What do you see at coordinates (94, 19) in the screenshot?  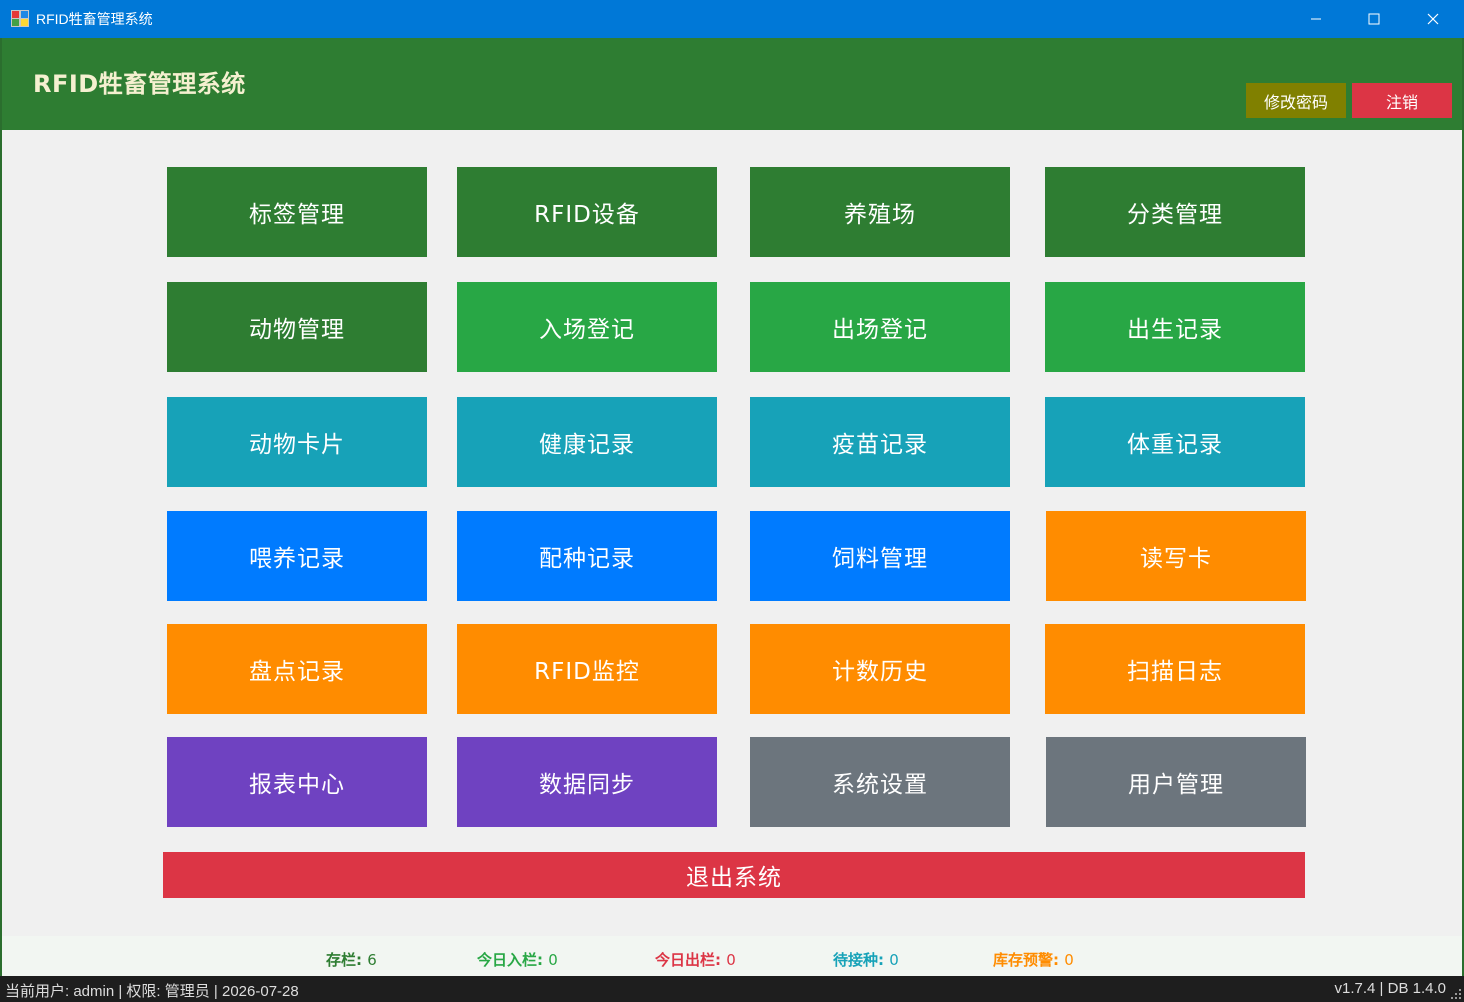 I see `window-title: RFID牲畜管理系统` at bounding box center [94, 19].